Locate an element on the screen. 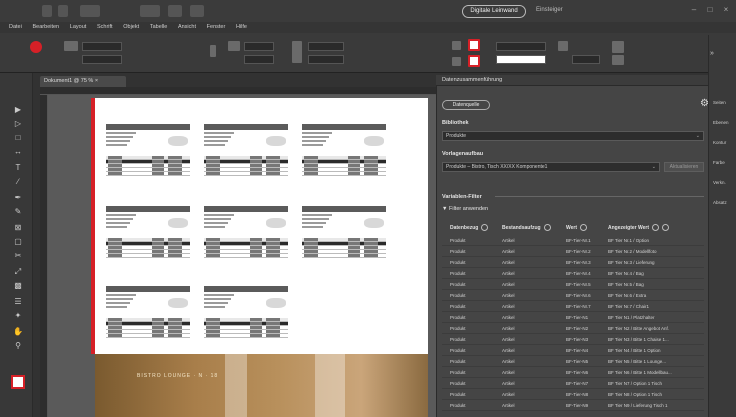 Image resolution: width=736 pixels, height=417 pixels. y-value-input is located at coordinates (102, 59).